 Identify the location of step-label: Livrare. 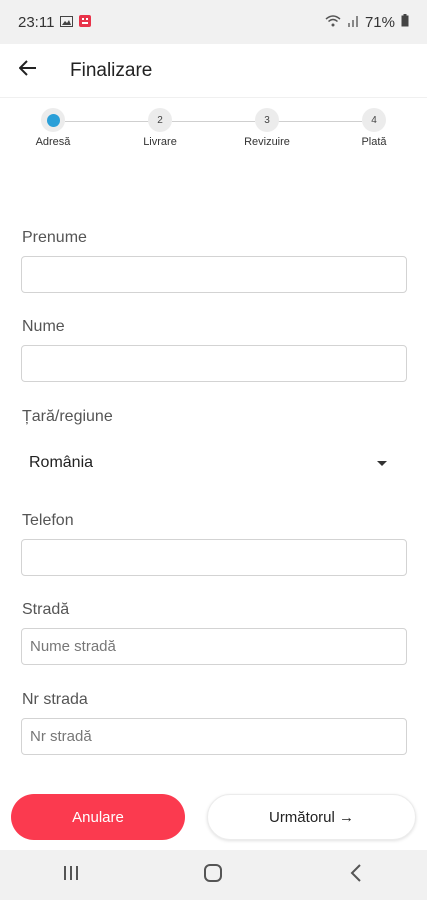
(160, 142).